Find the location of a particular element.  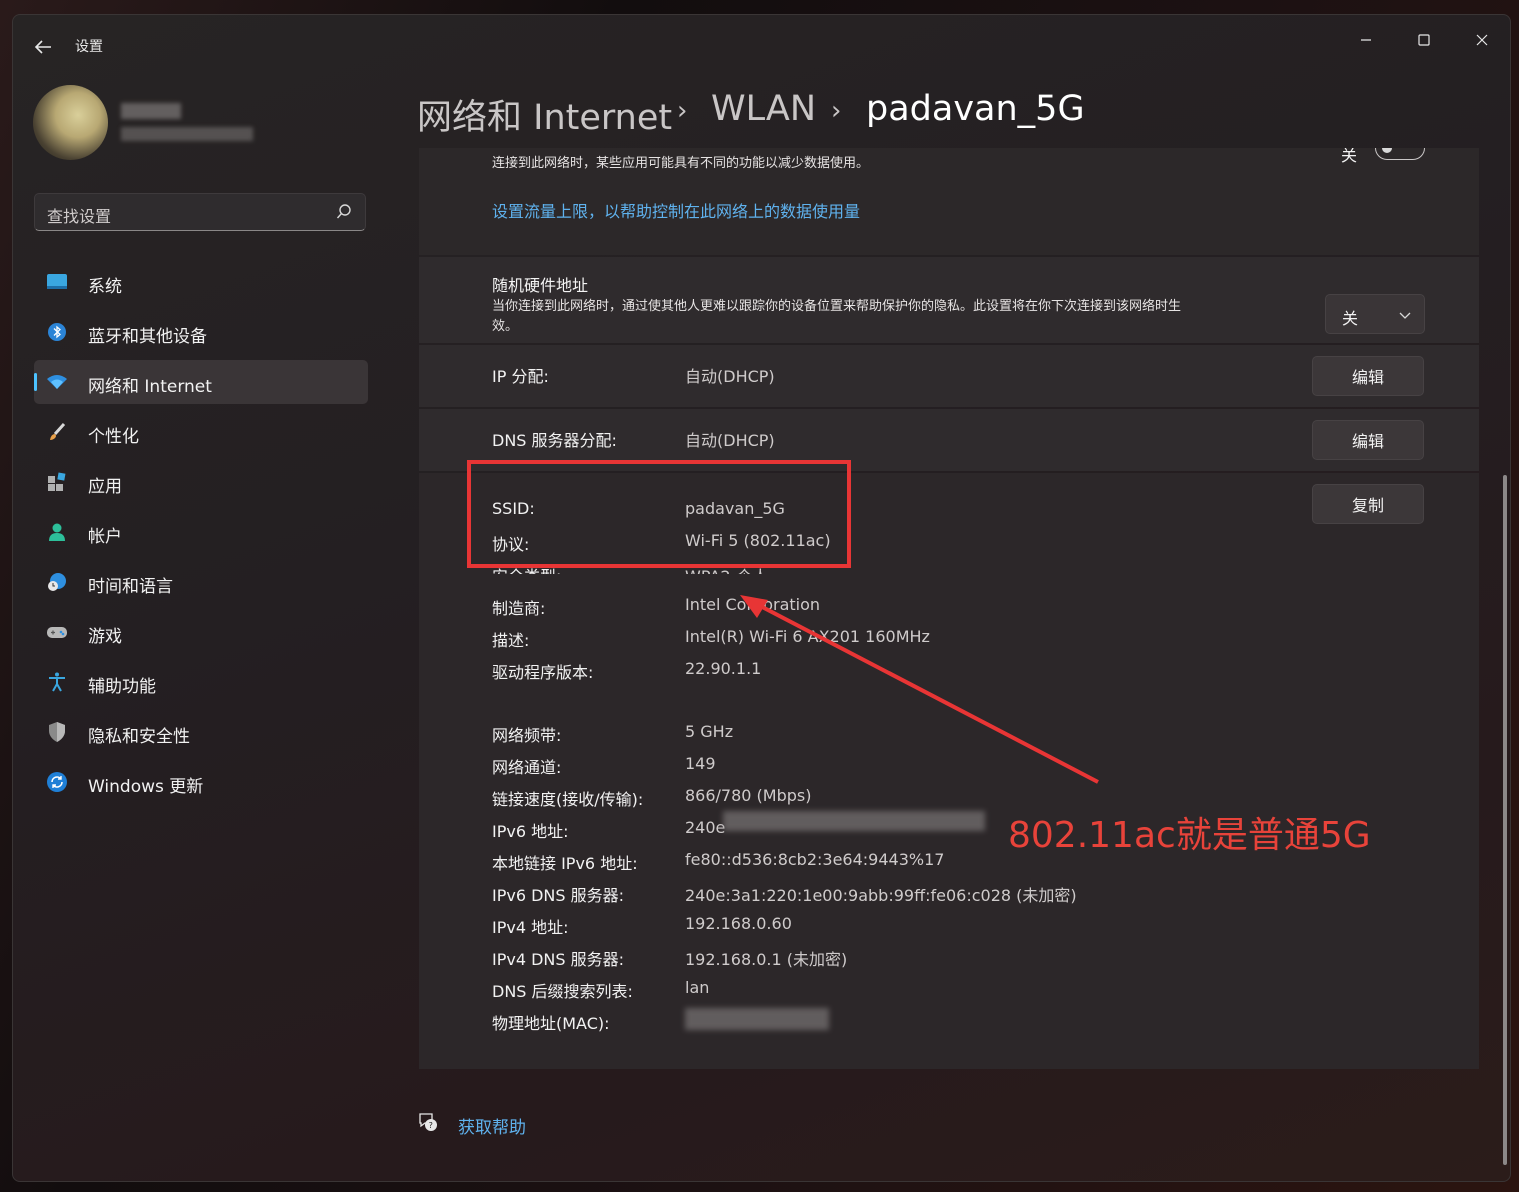

dns-assignment-label: DNS 服务器分配: is located at coordinates (554, 440).